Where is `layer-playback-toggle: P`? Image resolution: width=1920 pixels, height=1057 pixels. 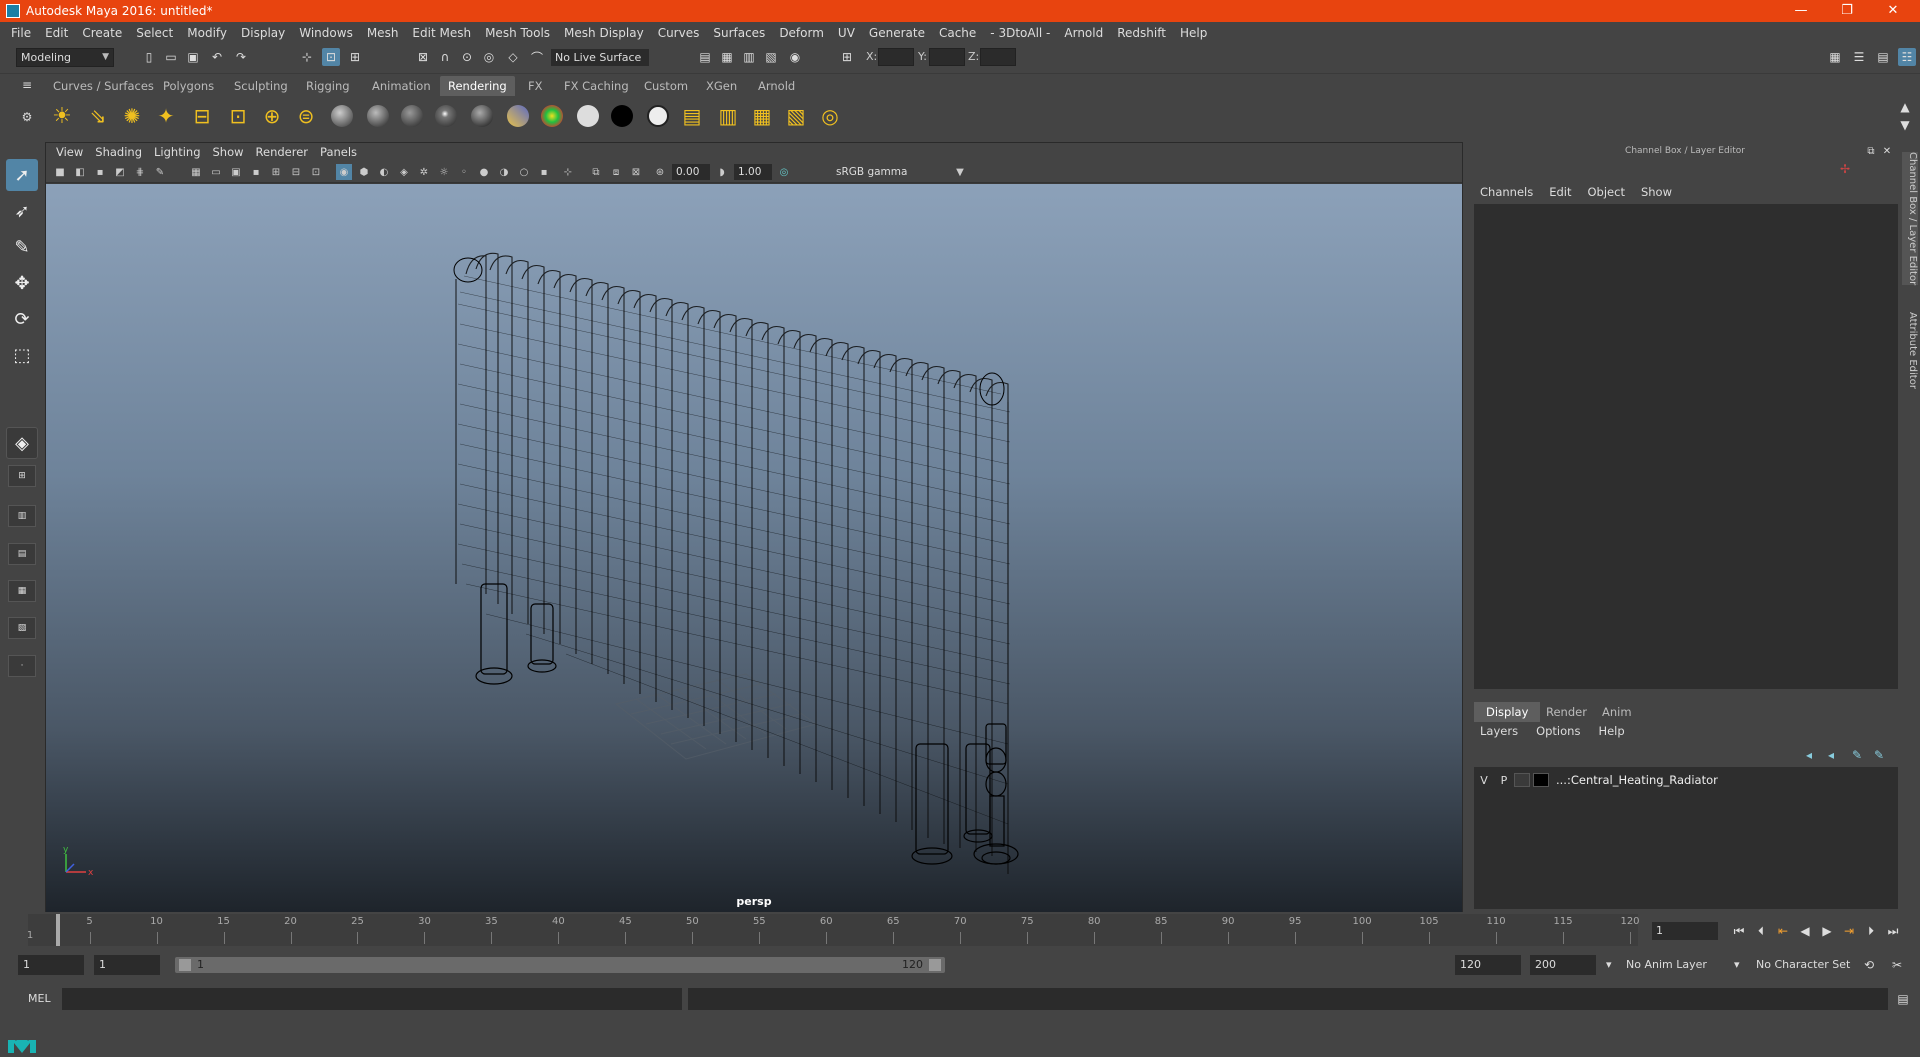
layer-playback-toggle: P is located at coordinates (1504, 780).